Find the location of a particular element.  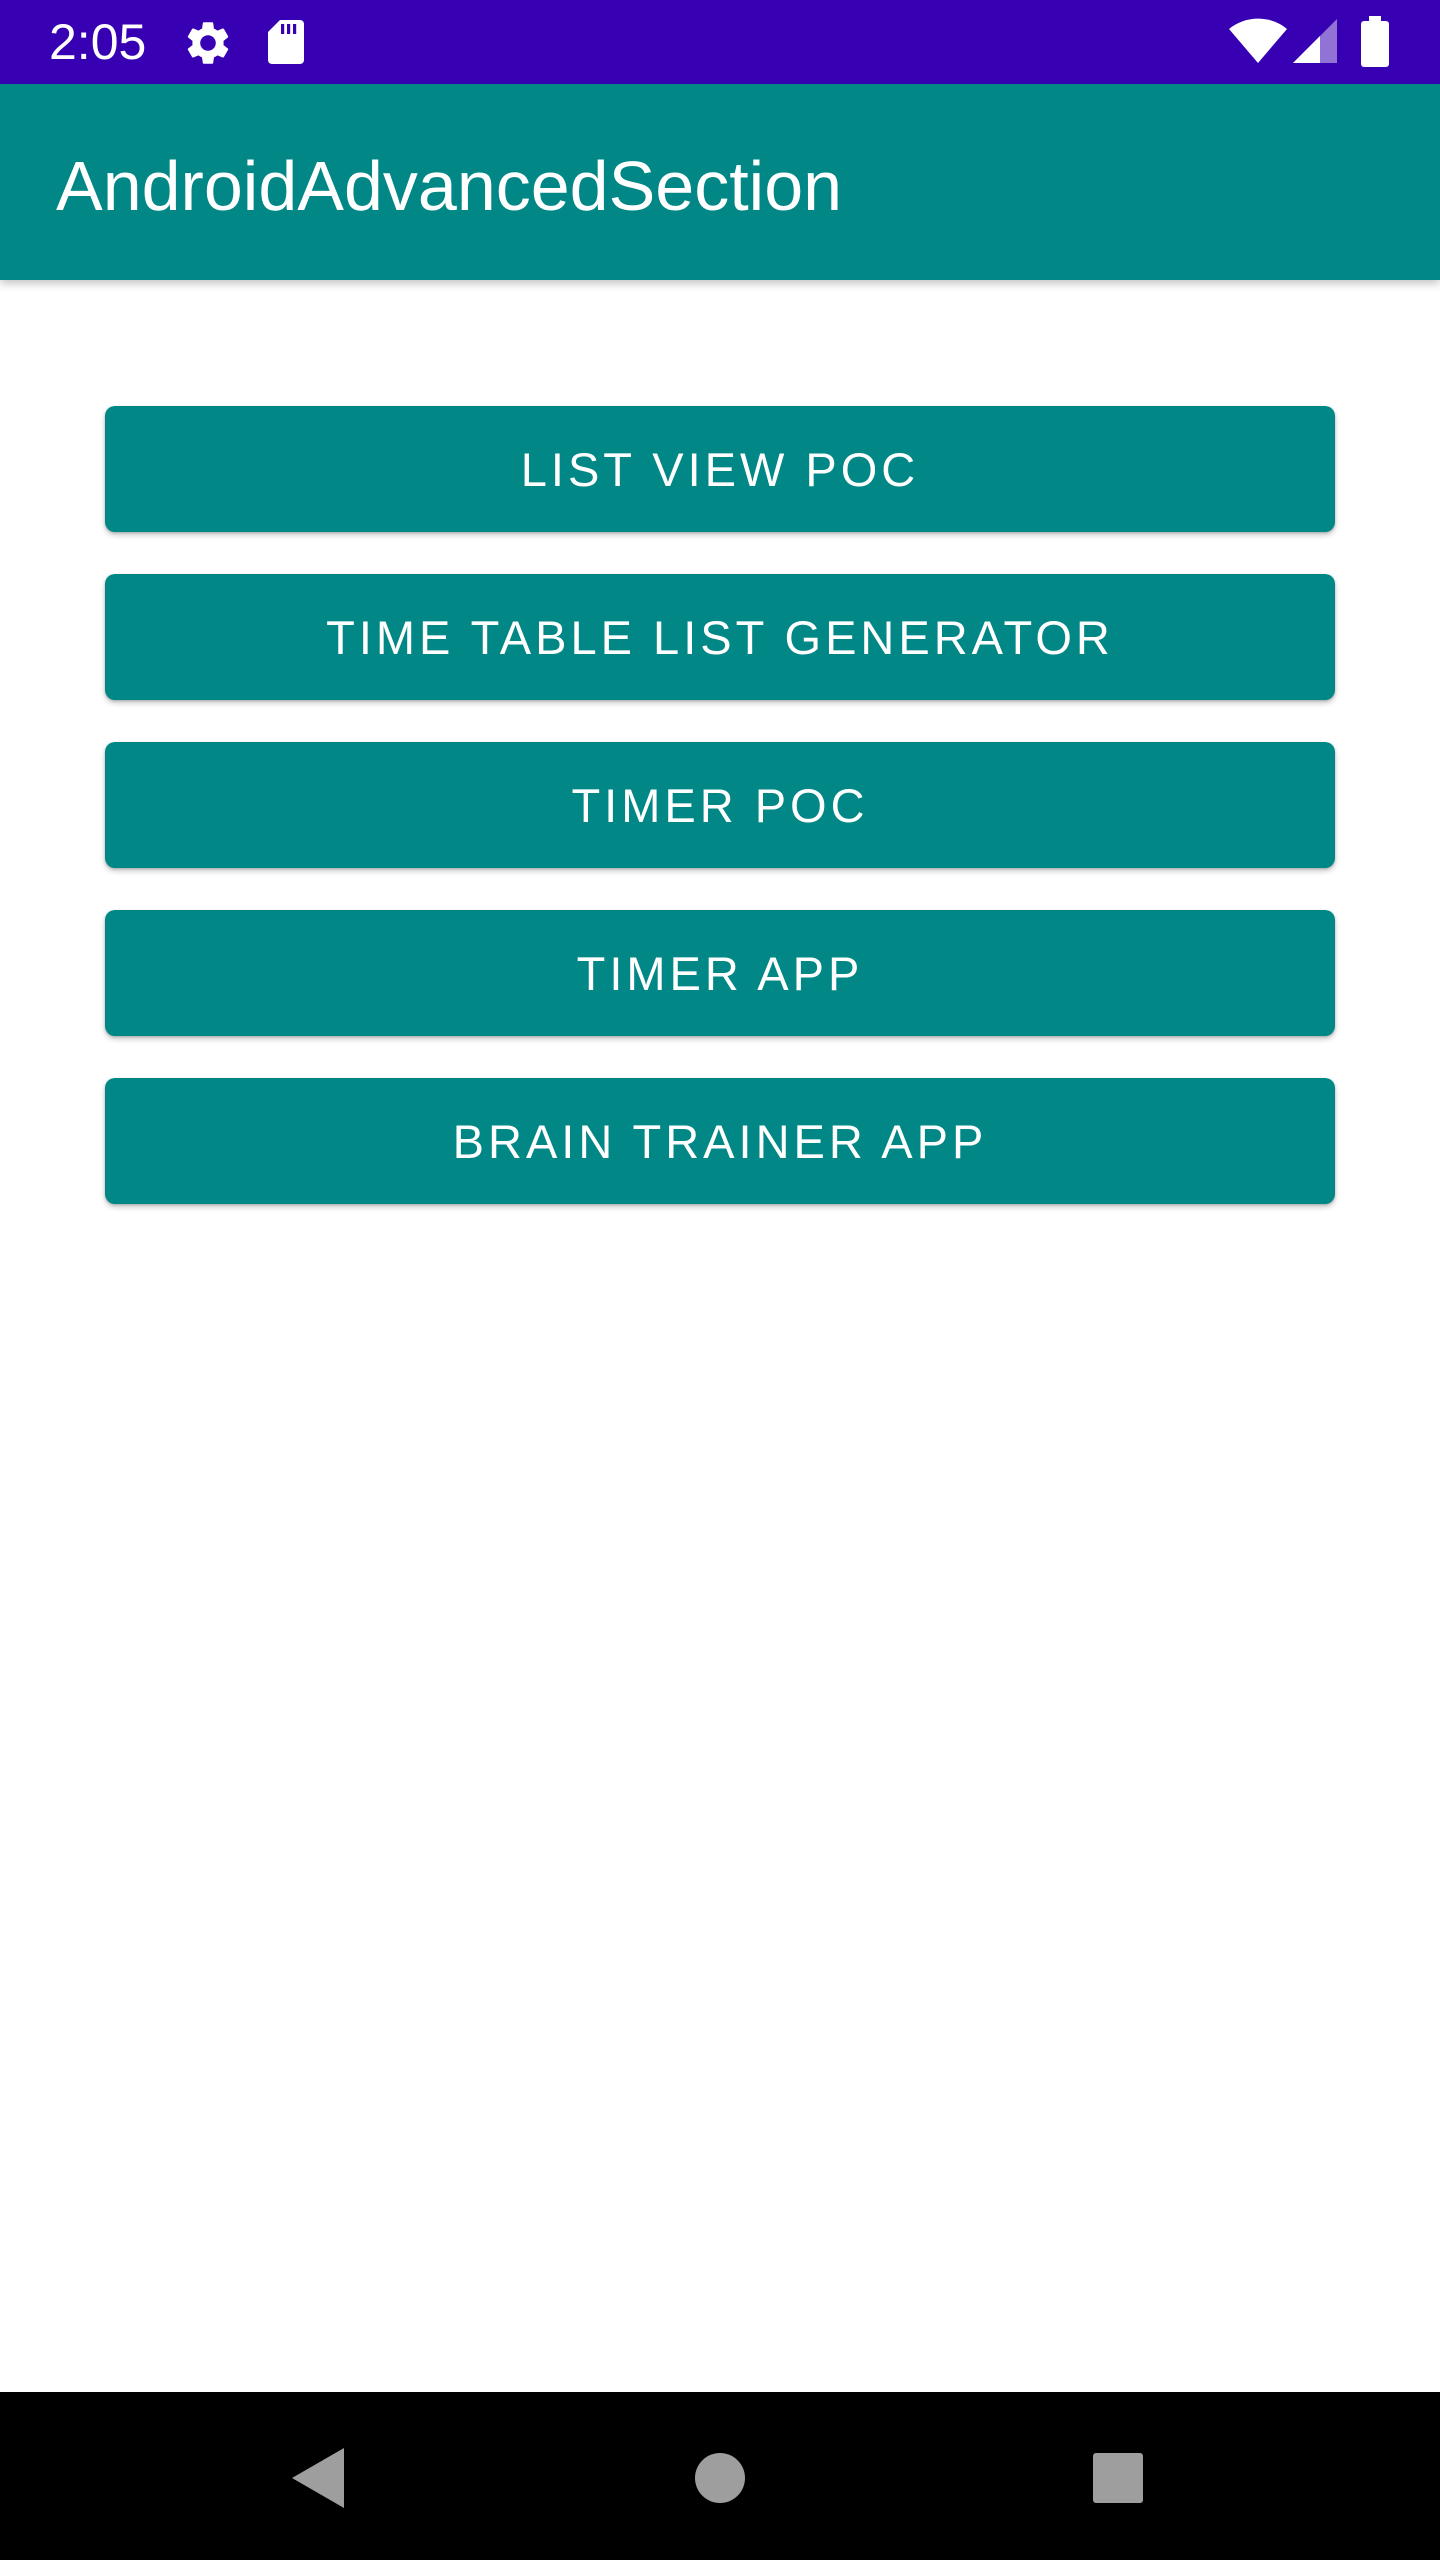

status-bar: 2:05 is located at coordinates (720, 42).